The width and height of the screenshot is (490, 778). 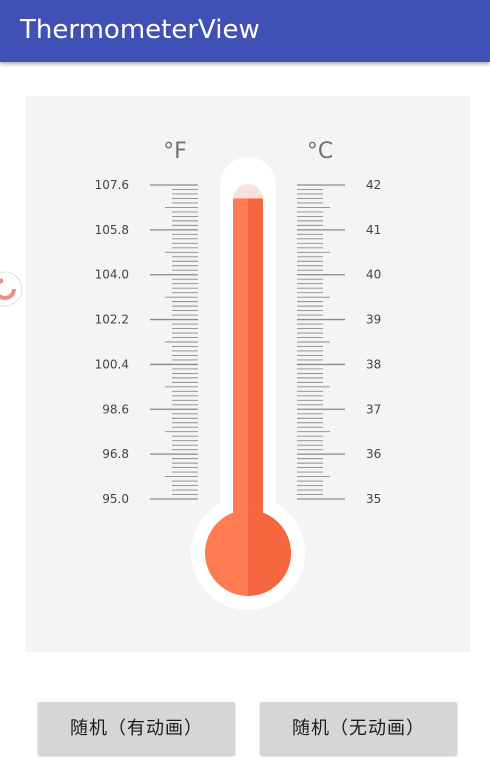 I want to click on celsius-unit-label: °C, so click(x=320, y=151).